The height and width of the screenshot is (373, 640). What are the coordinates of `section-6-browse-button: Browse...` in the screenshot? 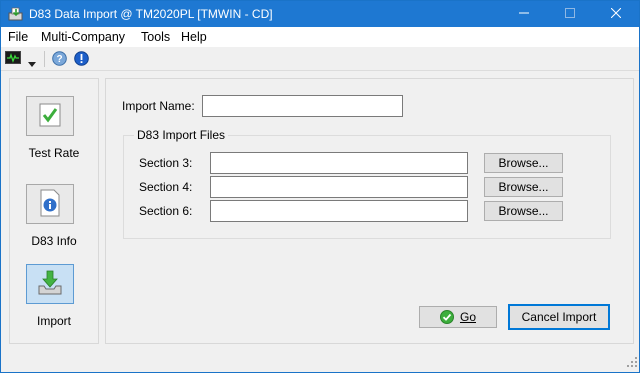 It's located at (523, 211).